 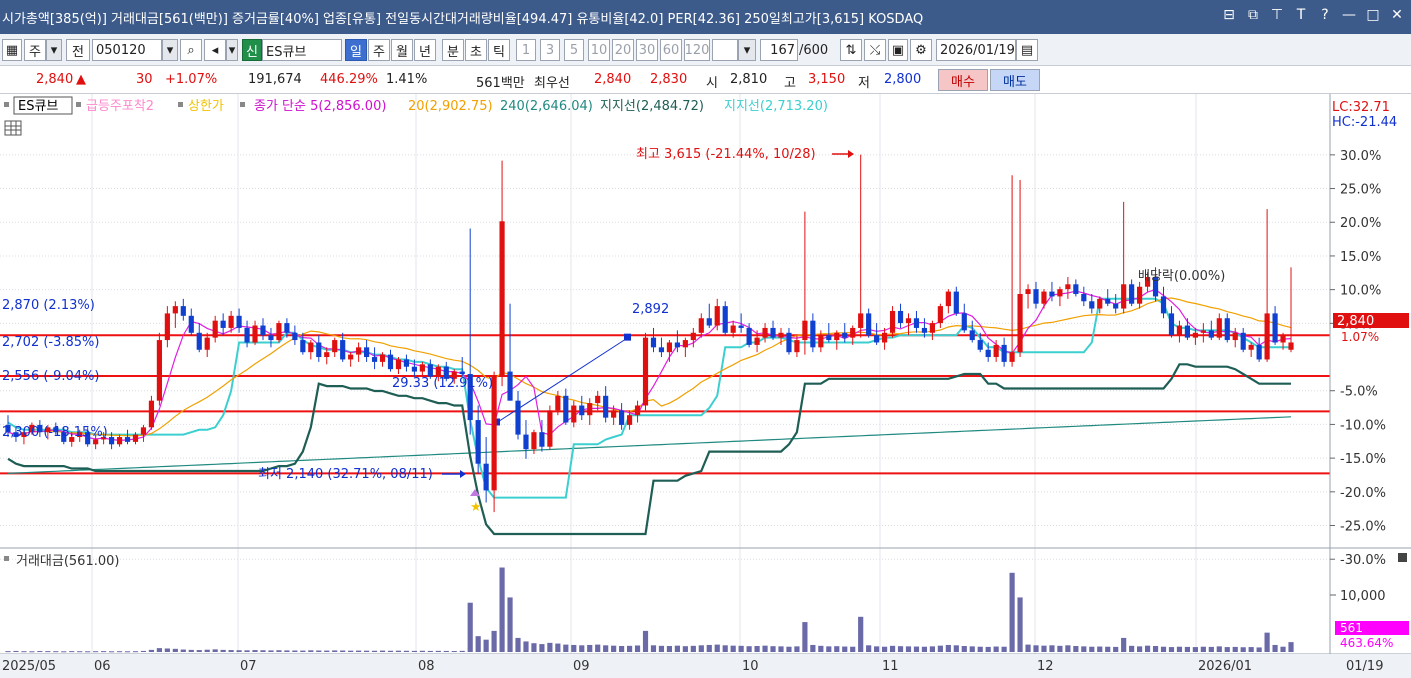 What do you see at coordinates (191, 79) in the screenshot?
I see `price-change-pct: +1.07%` at bounding box center [191, 79].